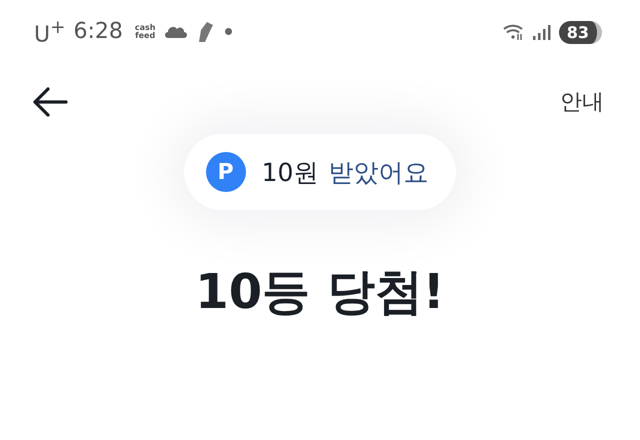 This screenshot has height=440, width=640. Describe the element at coordinates (290, 172) in the screenshot. I see `reward-amount: 10원` at that location.